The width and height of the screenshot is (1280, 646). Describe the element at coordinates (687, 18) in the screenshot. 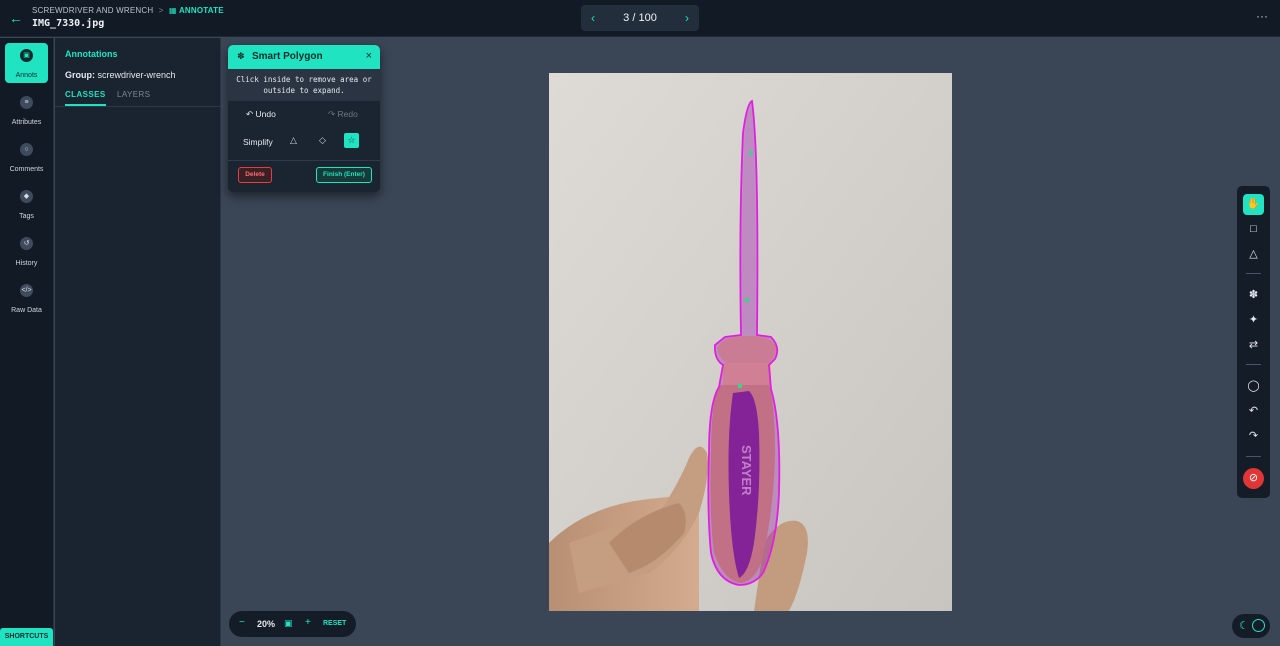

I see `chevron-right-icon: ›` at that location.